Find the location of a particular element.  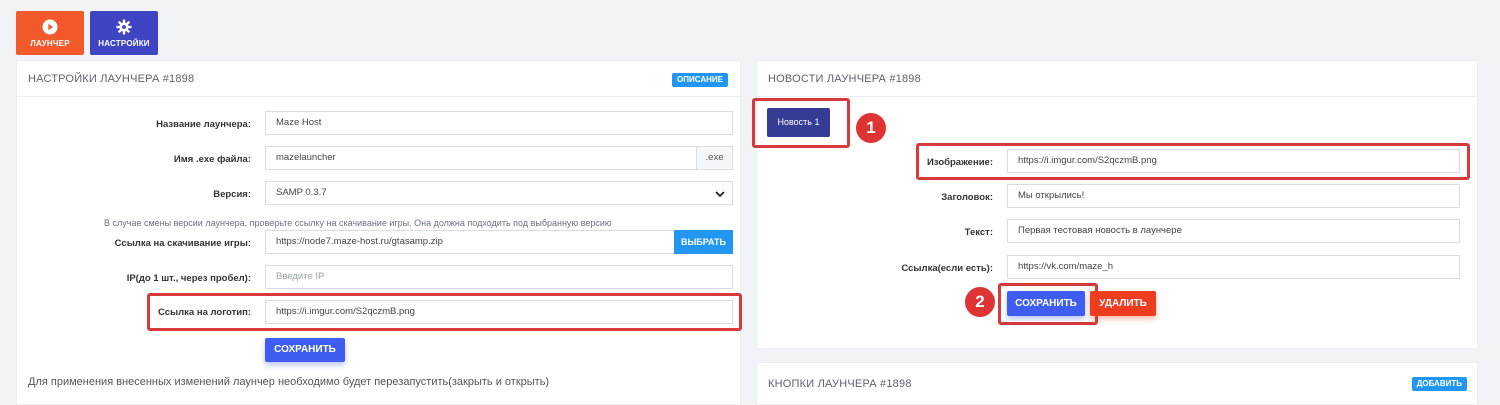

card-title: КНОПКИ ЛАУНЧЕРА #1898 is located at coordinates (840, 384).